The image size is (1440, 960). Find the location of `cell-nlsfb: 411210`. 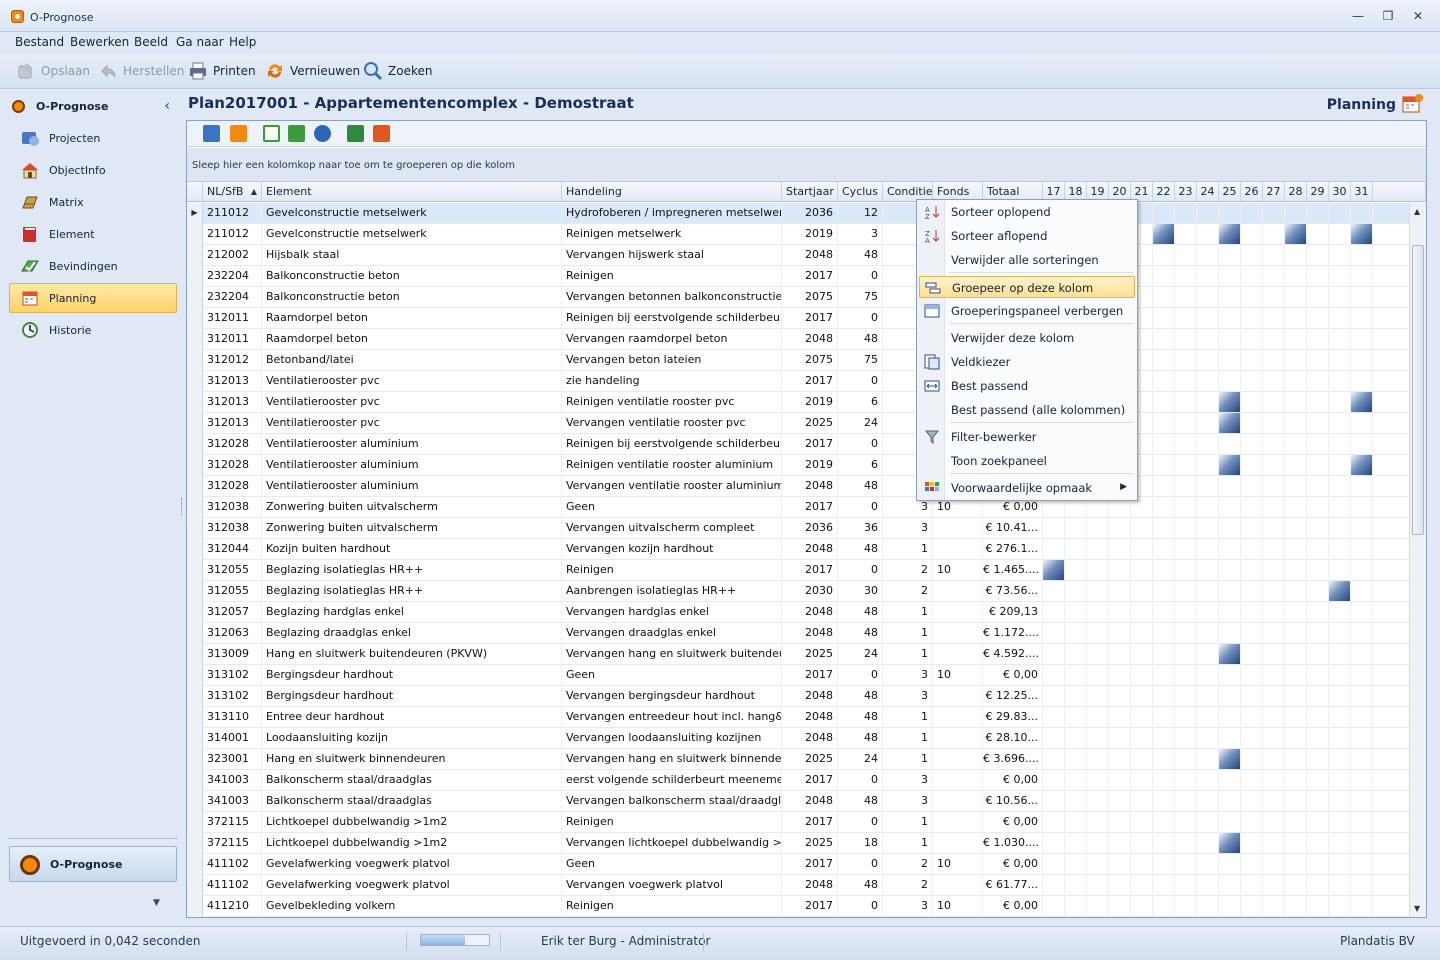

cell-nlsfb: 411210 is located at coordinates (232, 906).